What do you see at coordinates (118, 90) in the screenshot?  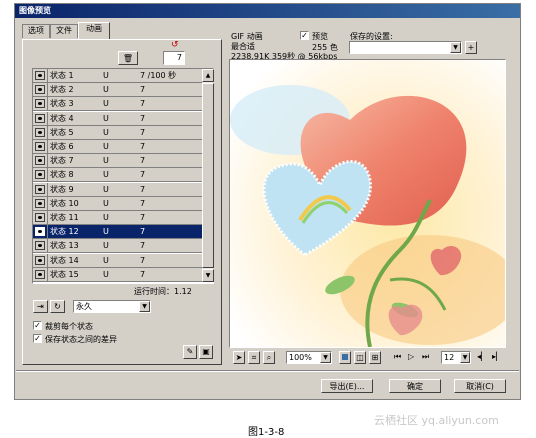 I see `frame-row: 状态 2 U 7` at bounding box center [118, 90].